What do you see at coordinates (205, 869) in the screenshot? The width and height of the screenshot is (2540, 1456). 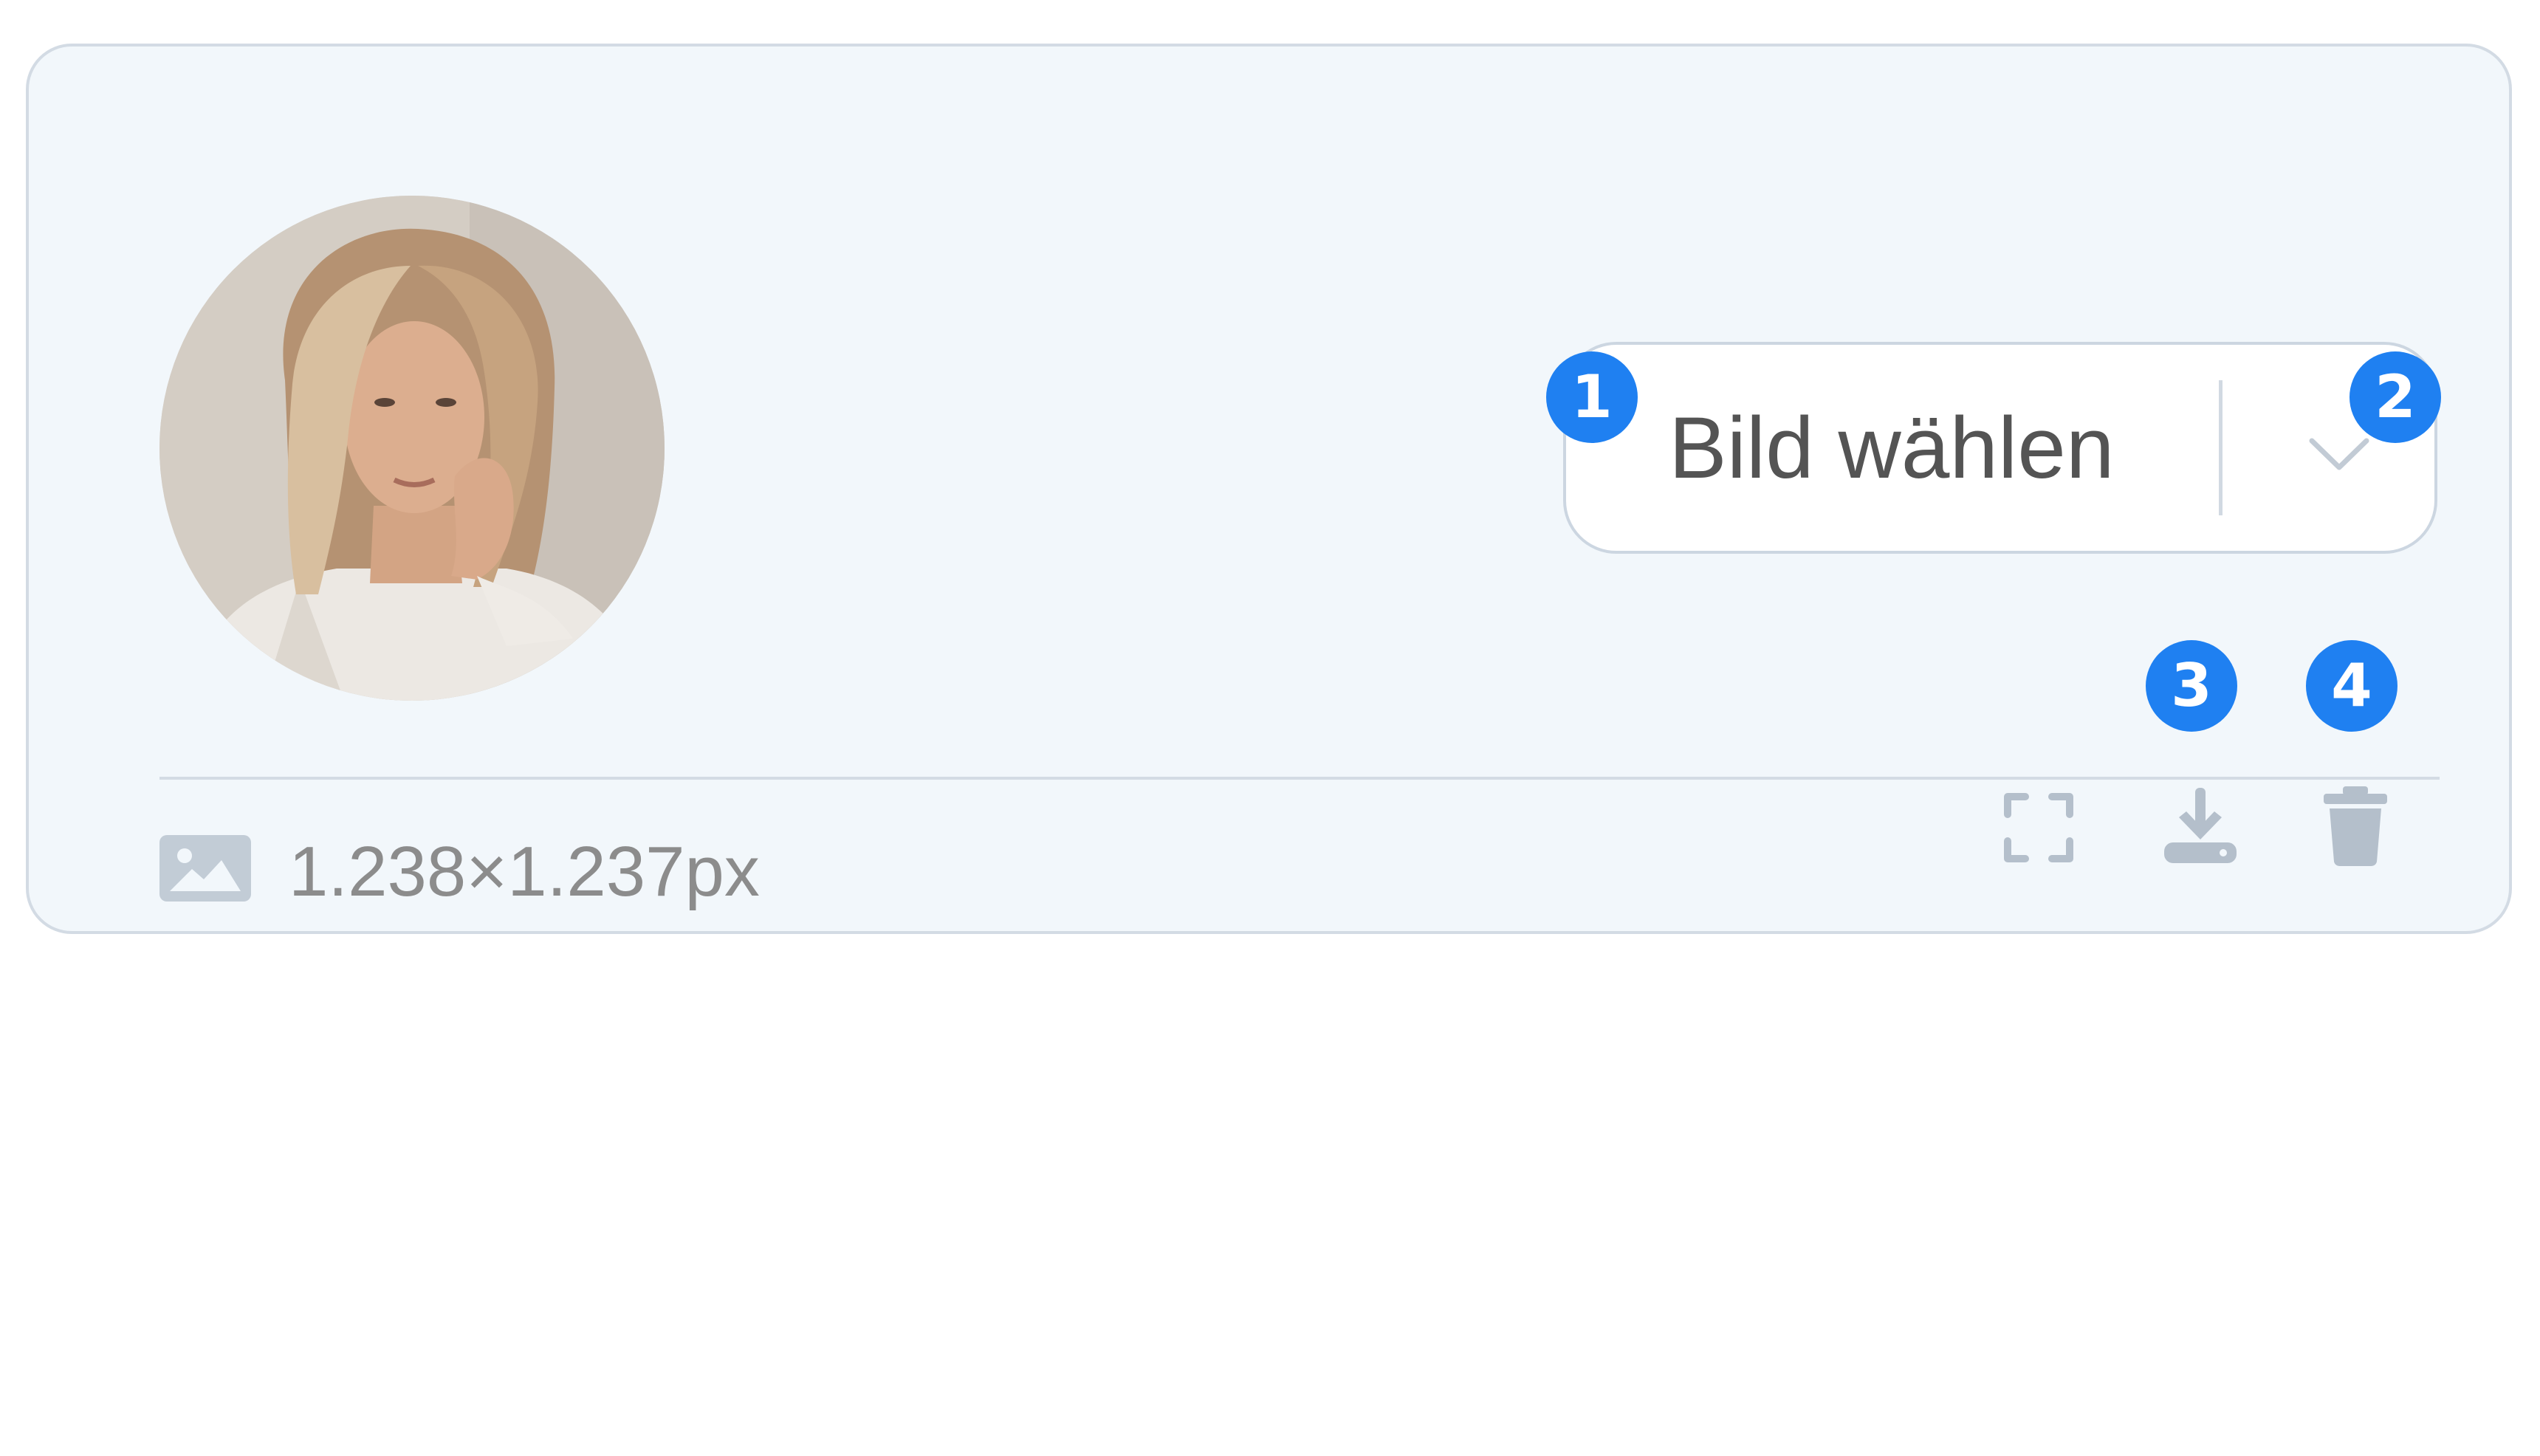 I see `image-icon` at bounding box center [205, 869].